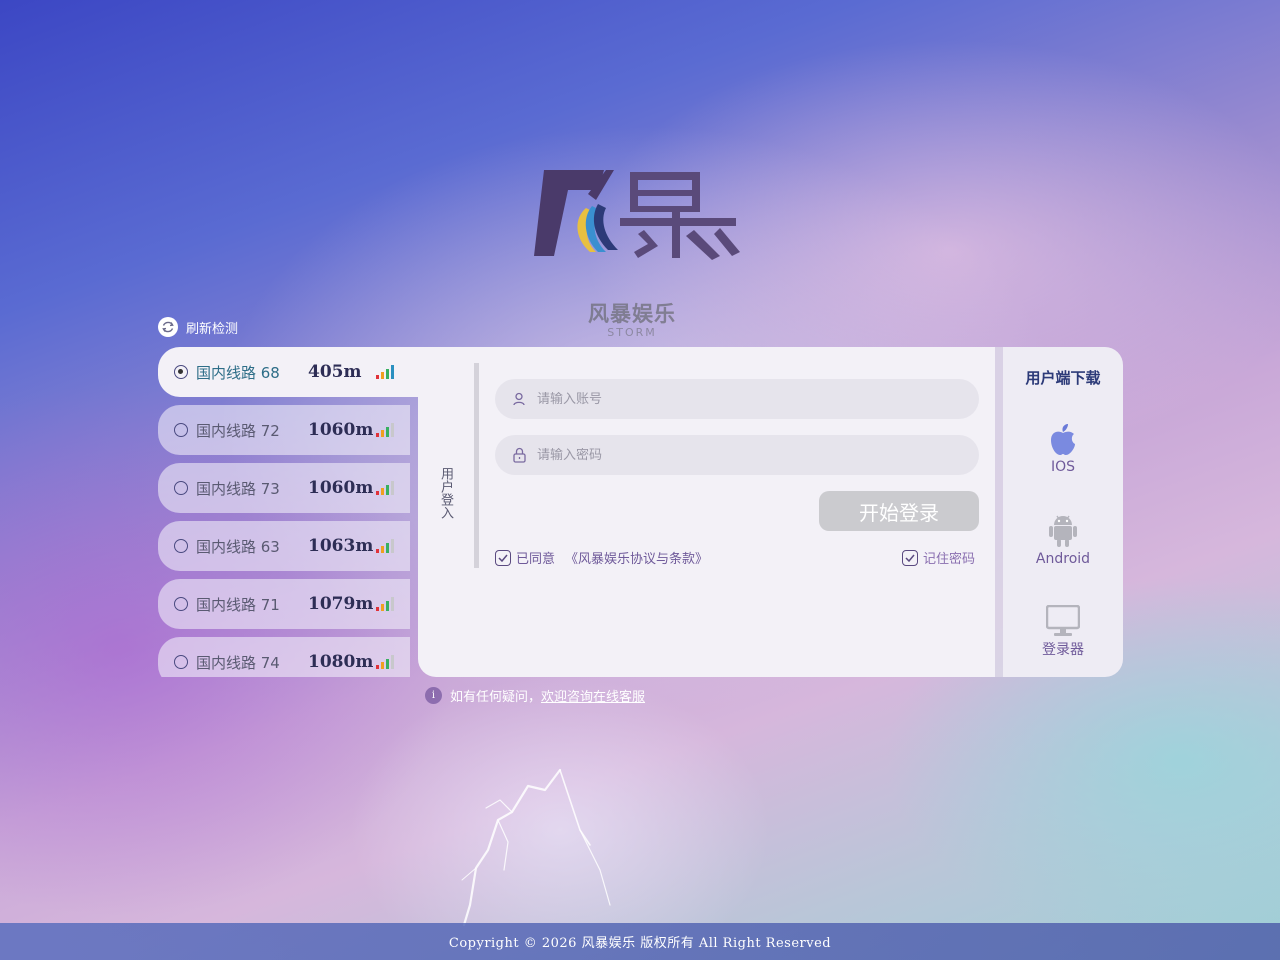  What do you see at coordinates (284, 604) in the screenshot?
I see `route-item-71: 国内线路 71 1079m` at bounding box center [284, 604].